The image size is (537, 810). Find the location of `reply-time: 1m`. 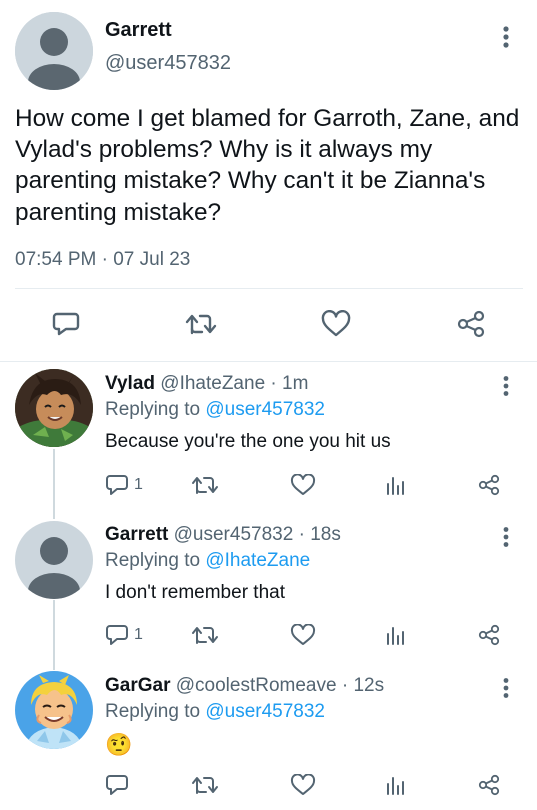

reply-time: 1m is located at coordinates (295, 383).